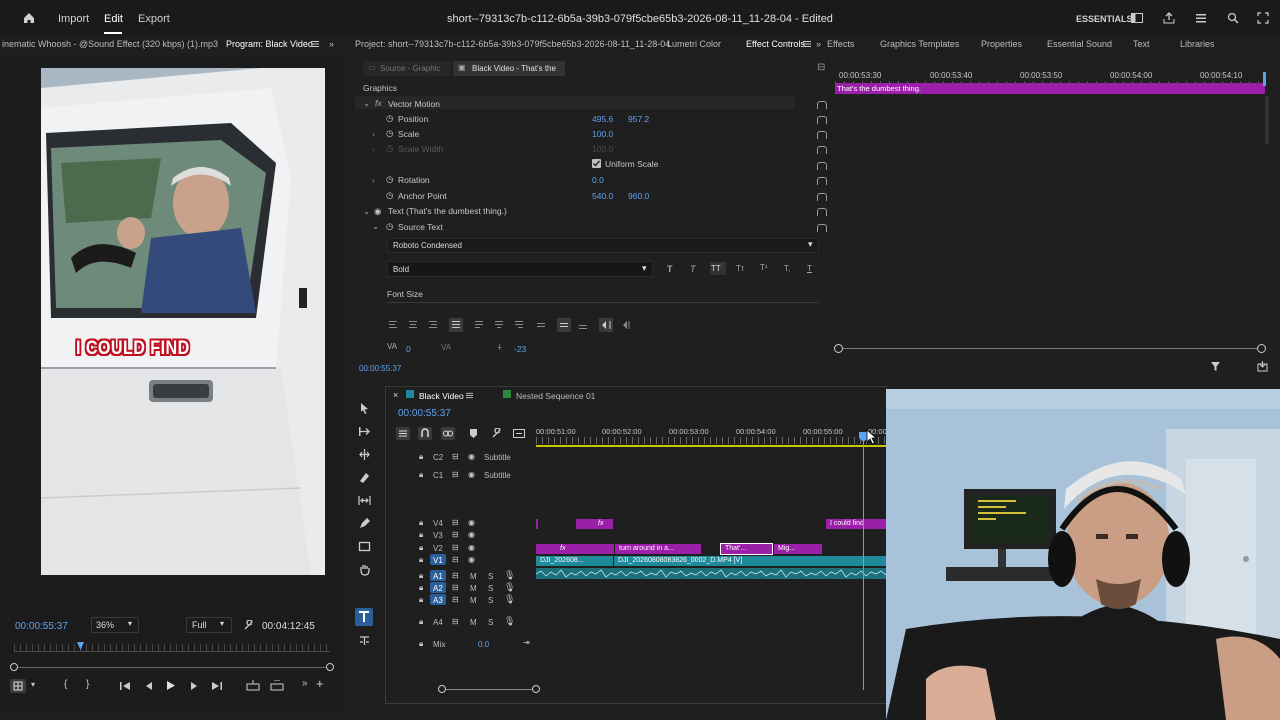 The width and height of the screenshot is (1280, 720). What do you see at coordinates (838, 348) in the screenshot?
I see `ec-zoom-handle-left` at bounding box center [838, 348].